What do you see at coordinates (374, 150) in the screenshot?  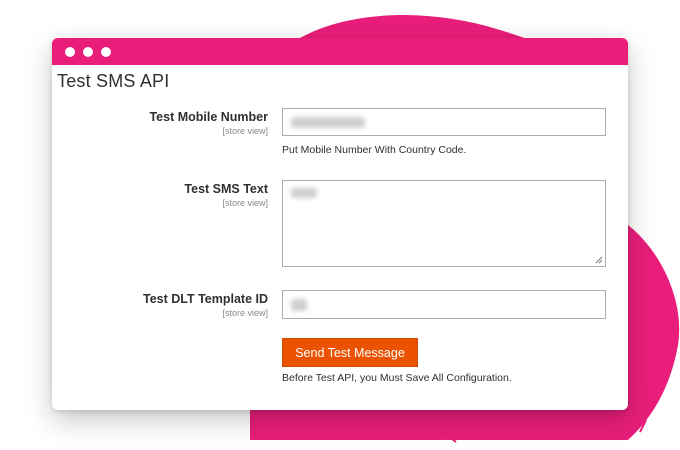 I see `mobile-note: Put Mobile Number With Country Code.` at bounding box center [374, 150].